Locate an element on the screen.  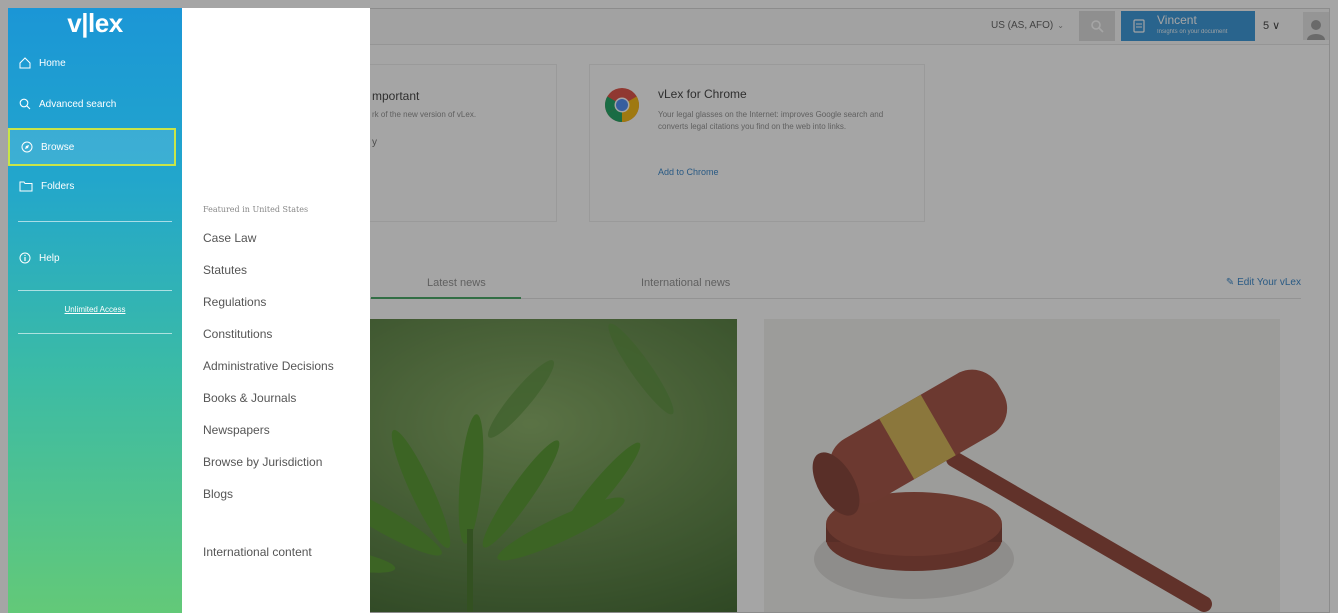
sidebar-item-label: Home is located at coordinates (52, 63).